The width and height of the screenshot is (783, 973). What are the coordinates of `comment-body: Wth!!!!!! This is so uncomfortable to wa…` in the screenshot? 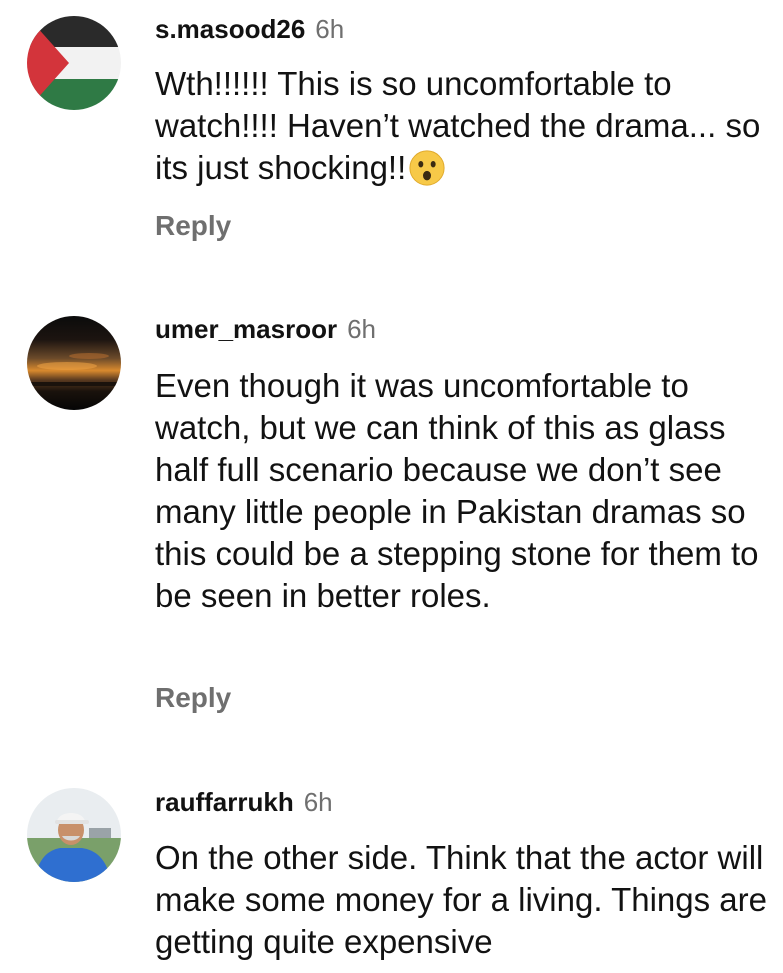 It's located at (458, 125).